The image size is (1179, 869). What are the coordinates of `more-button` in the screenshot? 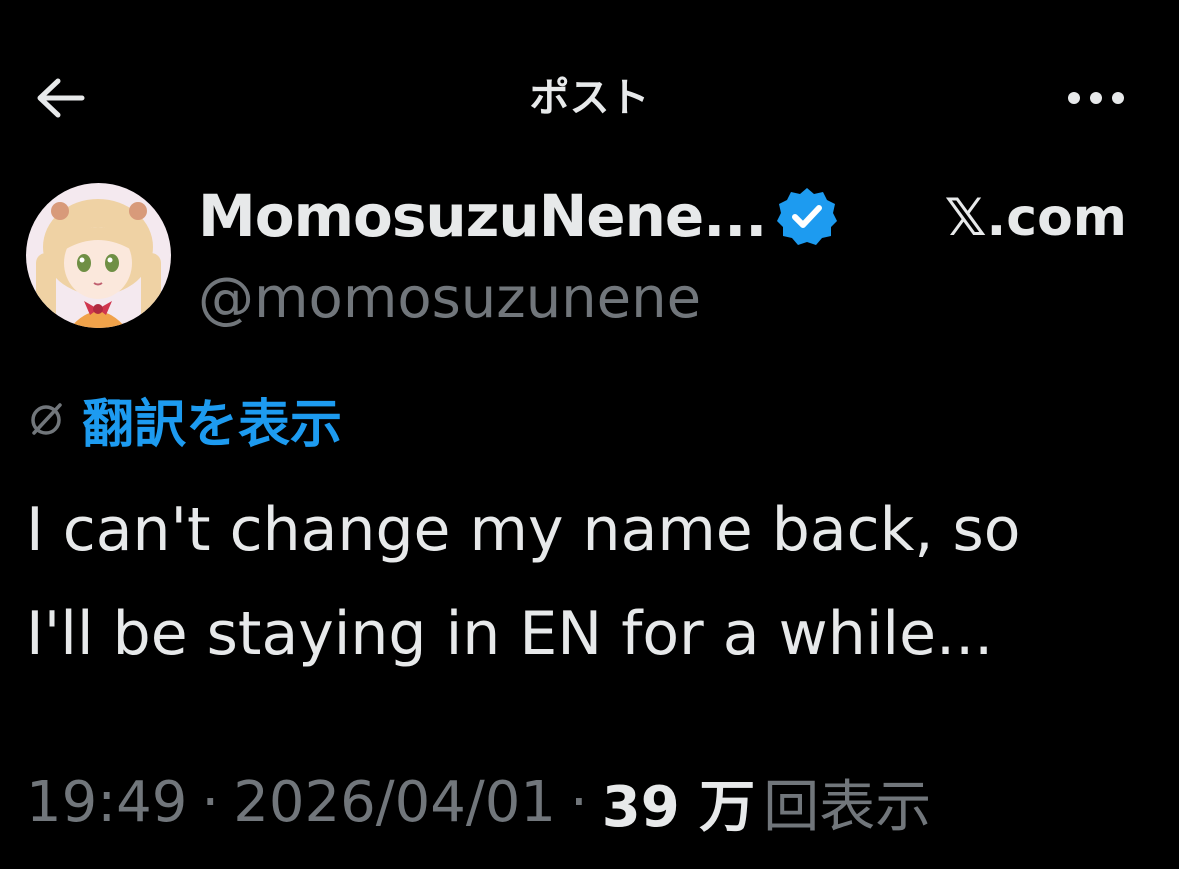 It's located at (1096, 98).